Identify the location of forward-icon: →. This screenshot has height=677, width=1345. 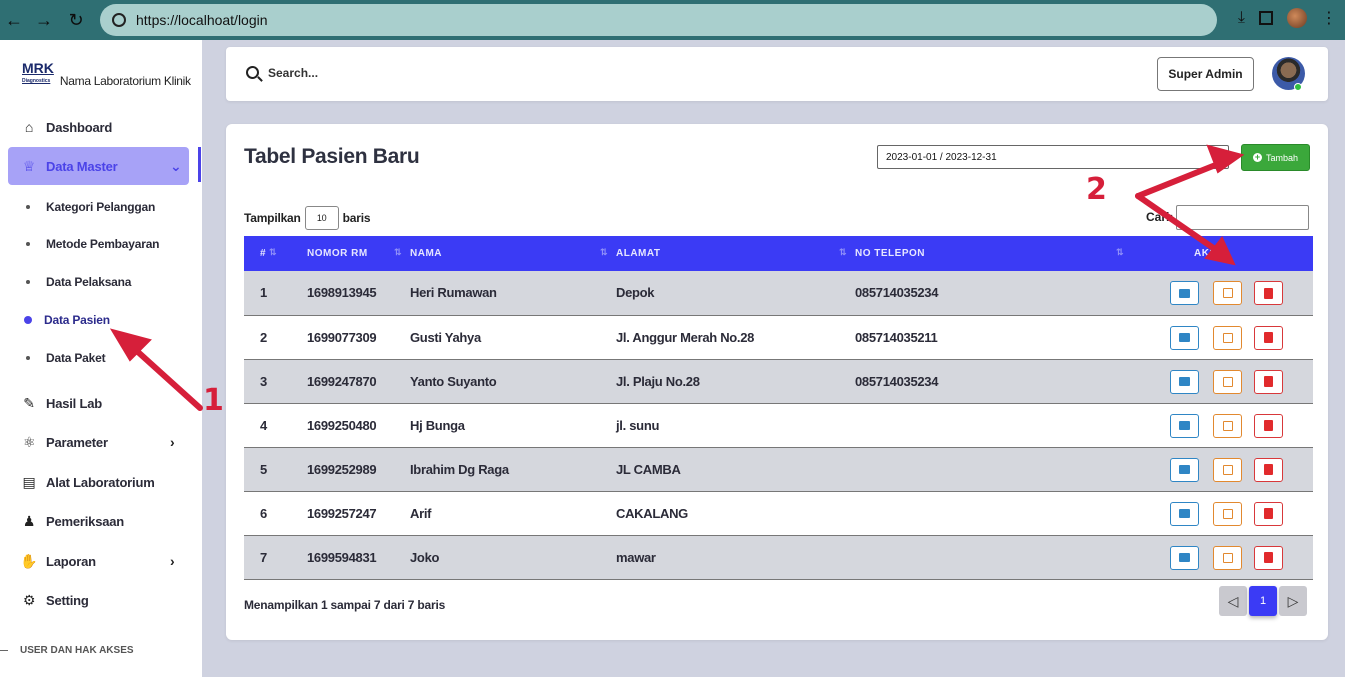
(44, 20).